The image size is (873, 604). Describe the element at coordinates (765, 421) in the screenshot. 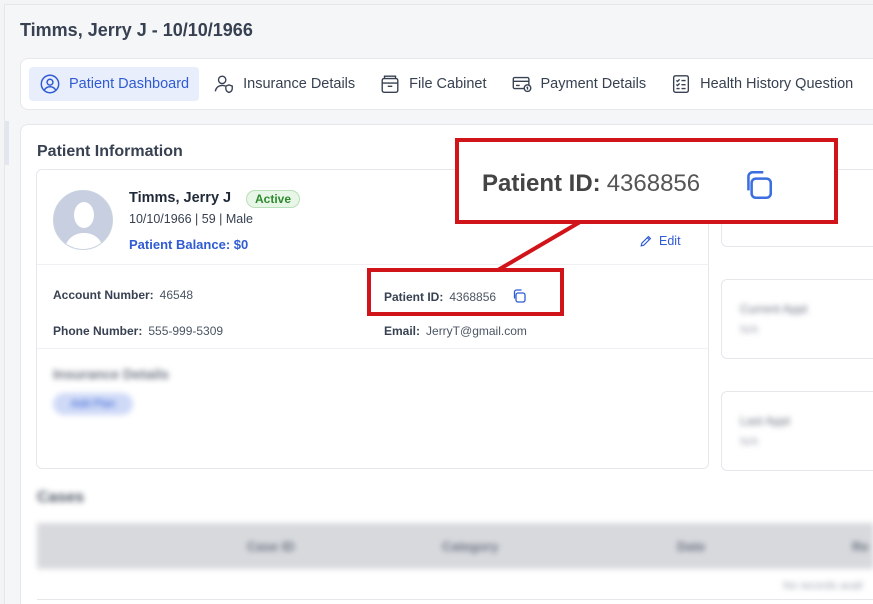

I see `last-appt-label: Last Appt` at that location.